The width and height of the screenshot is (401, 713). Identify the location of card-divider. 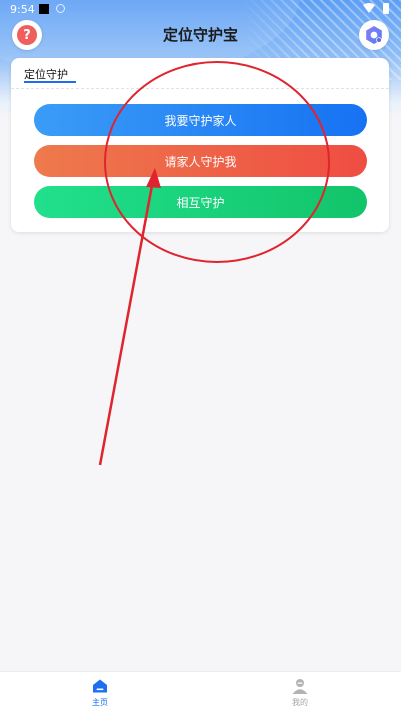
(200, 88).